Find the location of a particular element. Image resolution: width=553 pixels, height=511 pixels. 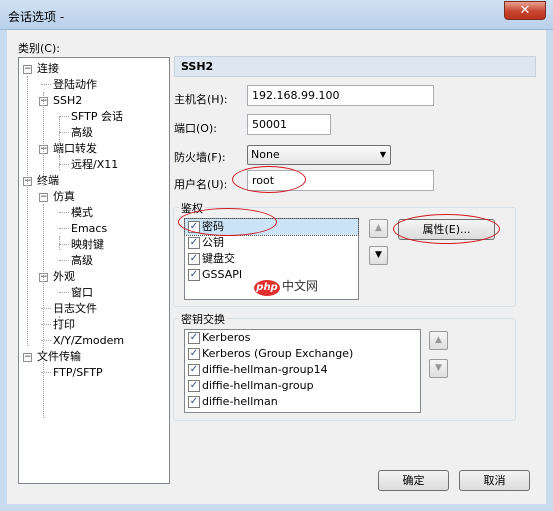

kex-item: ✓ diffie-hellman-group14 is located at coordinates (302, 370).